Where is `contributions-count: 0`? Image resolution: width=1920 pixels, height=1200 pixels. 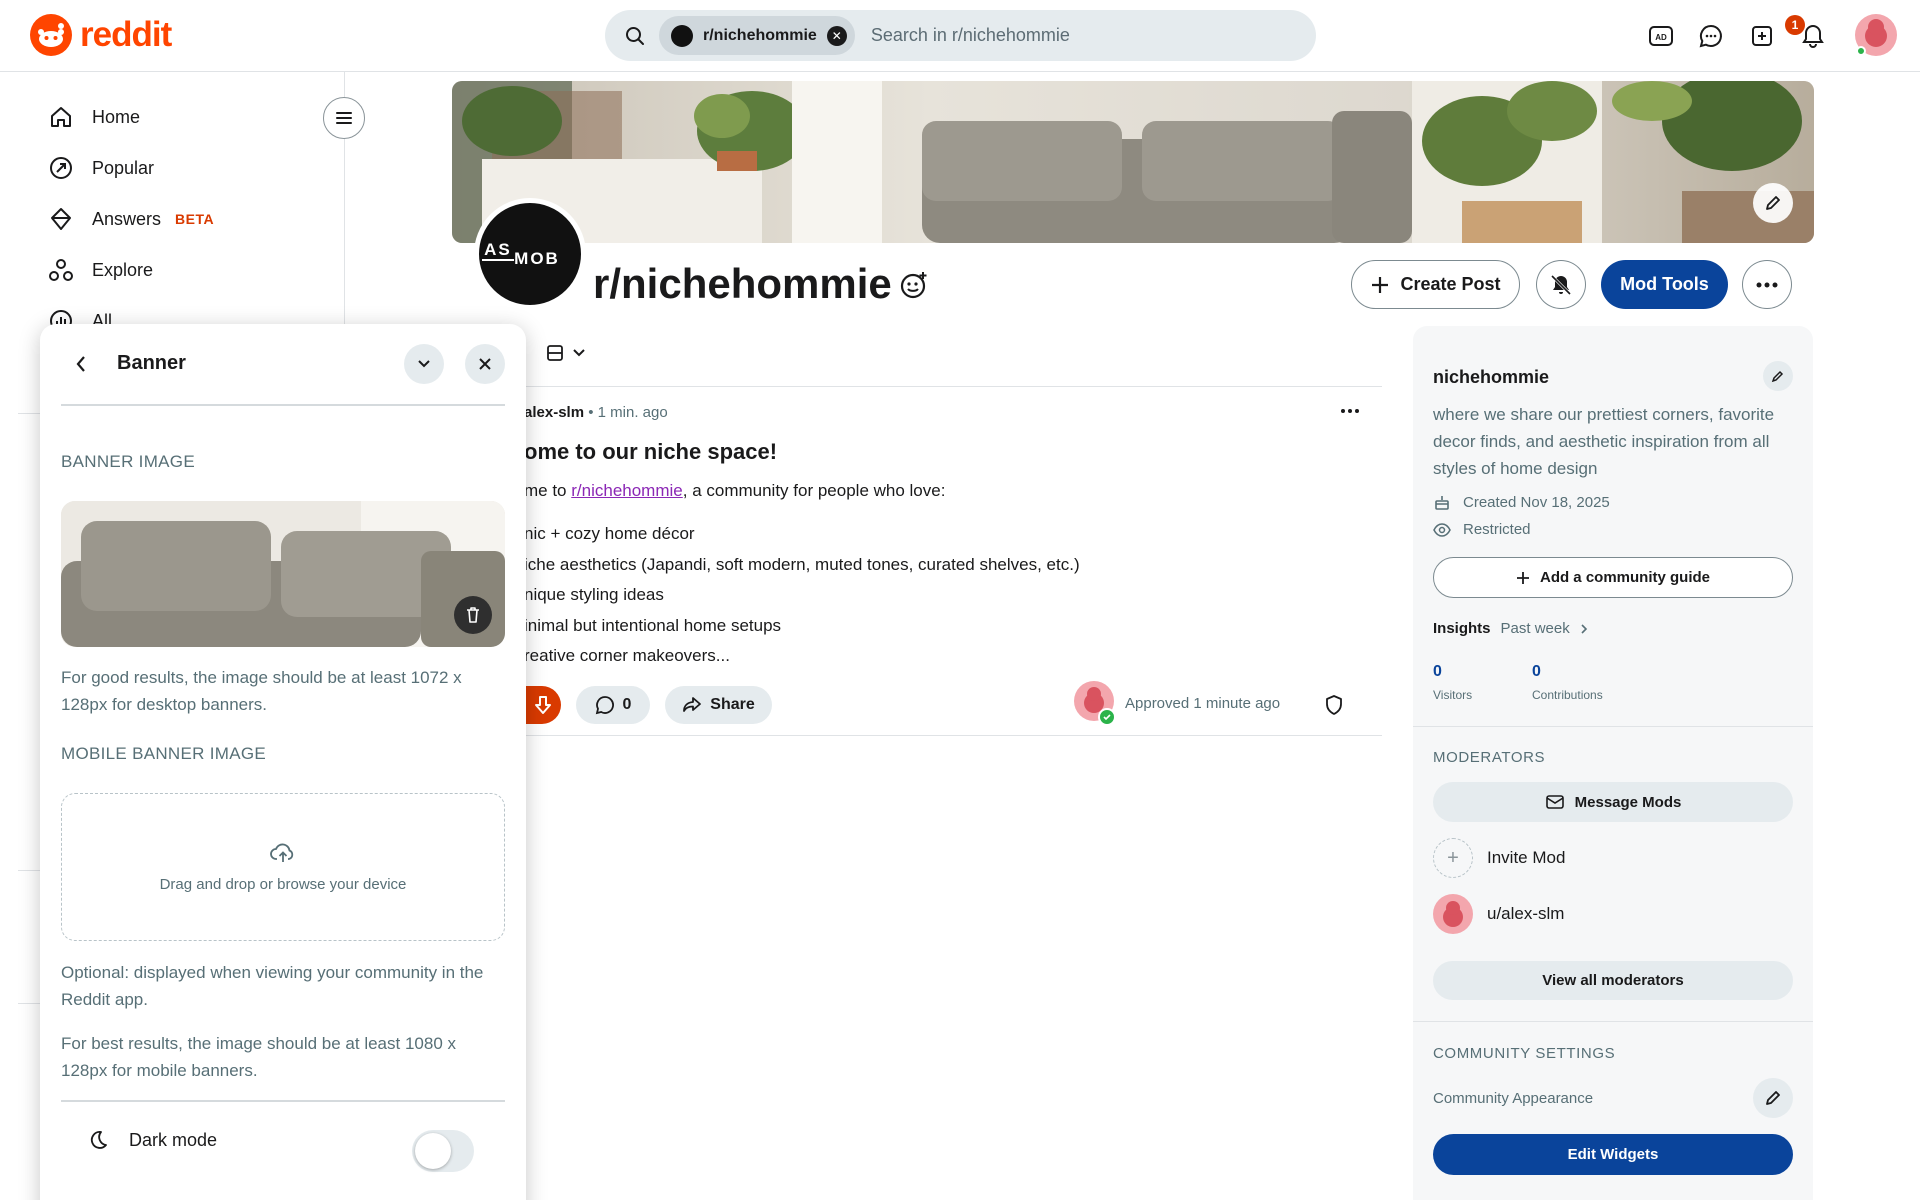
contributions-count: 0 is located at coordinates (1536, 671).